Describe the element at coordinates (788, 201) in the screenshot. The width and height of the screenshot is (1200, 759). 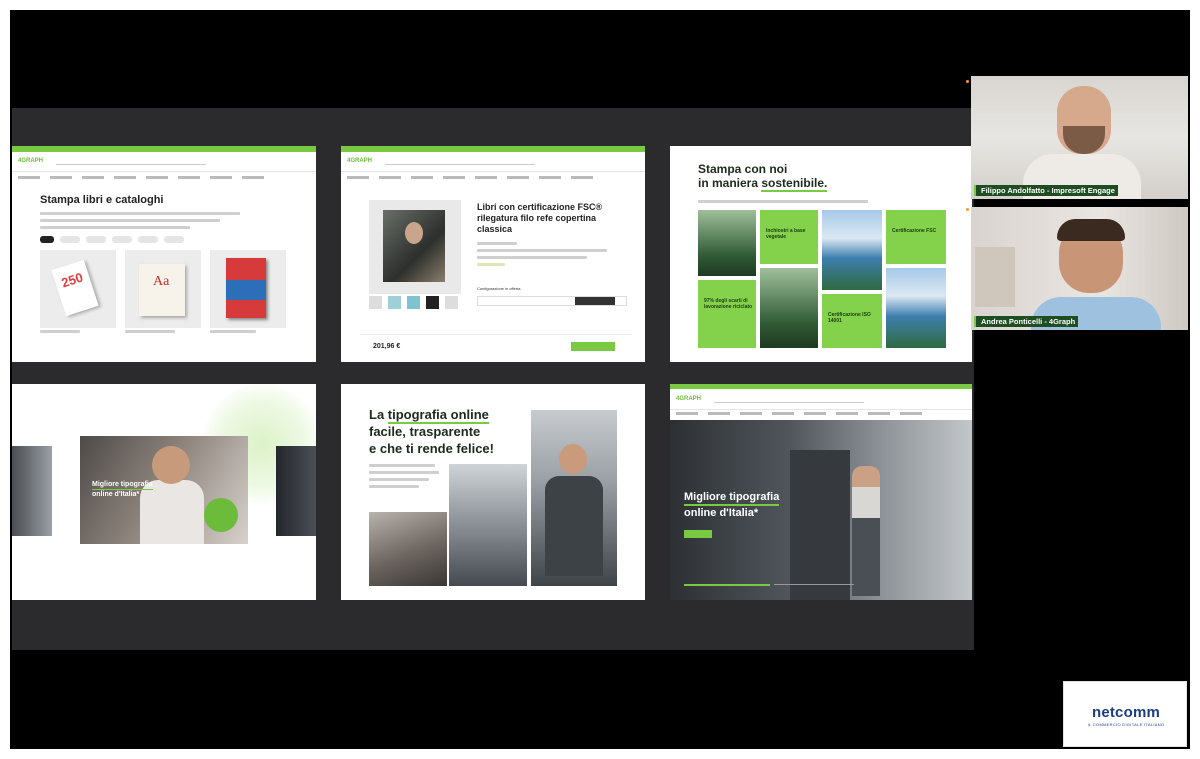
I see `sustainable-subtitle` at that location.